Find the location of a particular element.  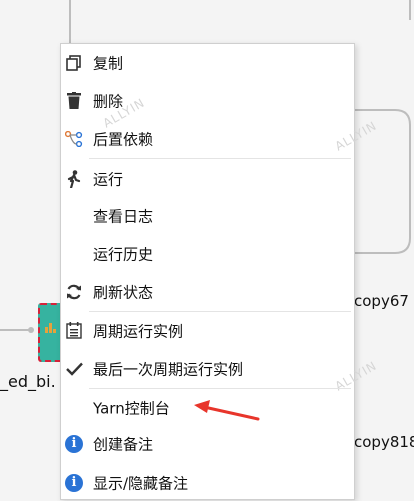

menu-item-label: Yarn控制台 is located at coordinates (131, 408).